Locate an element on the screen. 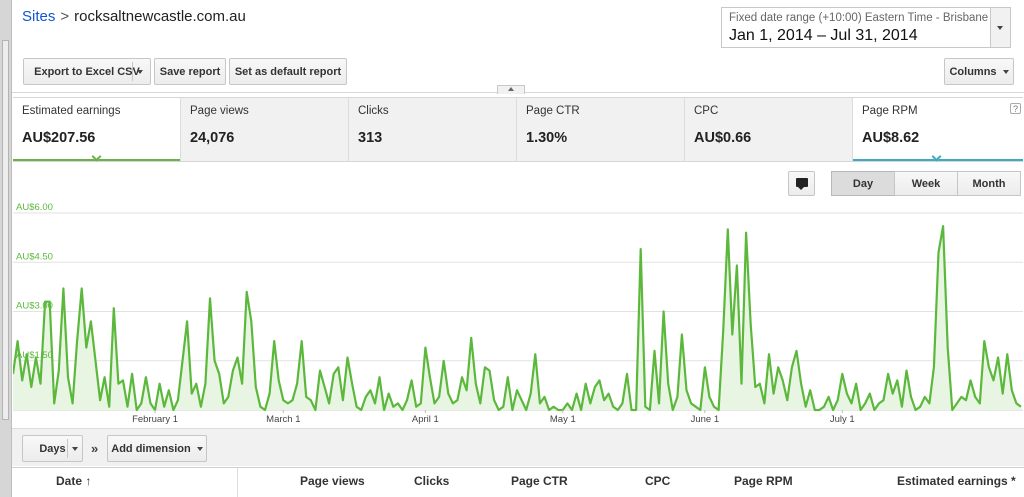 The width and height of the screenshot is (1024, 497). metric-value: AU$8.62 is located at coordinates (891, 138).